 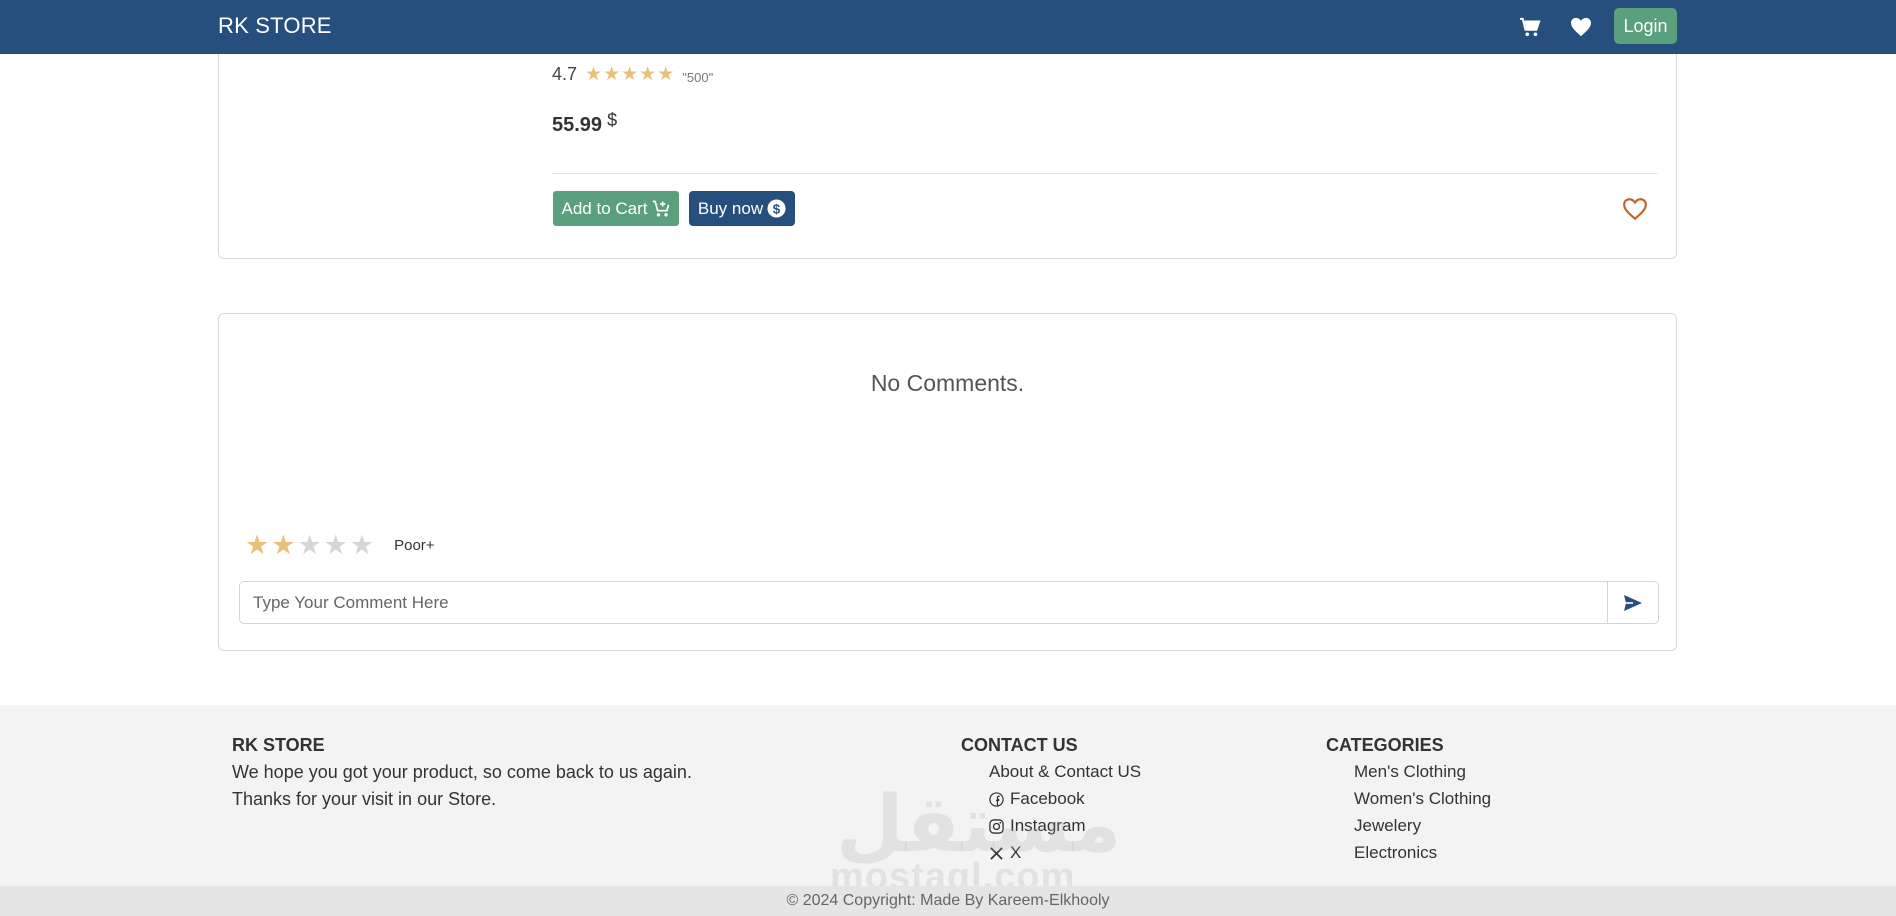 I want to click on footer-link-instagram: Instagram, so click(x=1037, y=826).